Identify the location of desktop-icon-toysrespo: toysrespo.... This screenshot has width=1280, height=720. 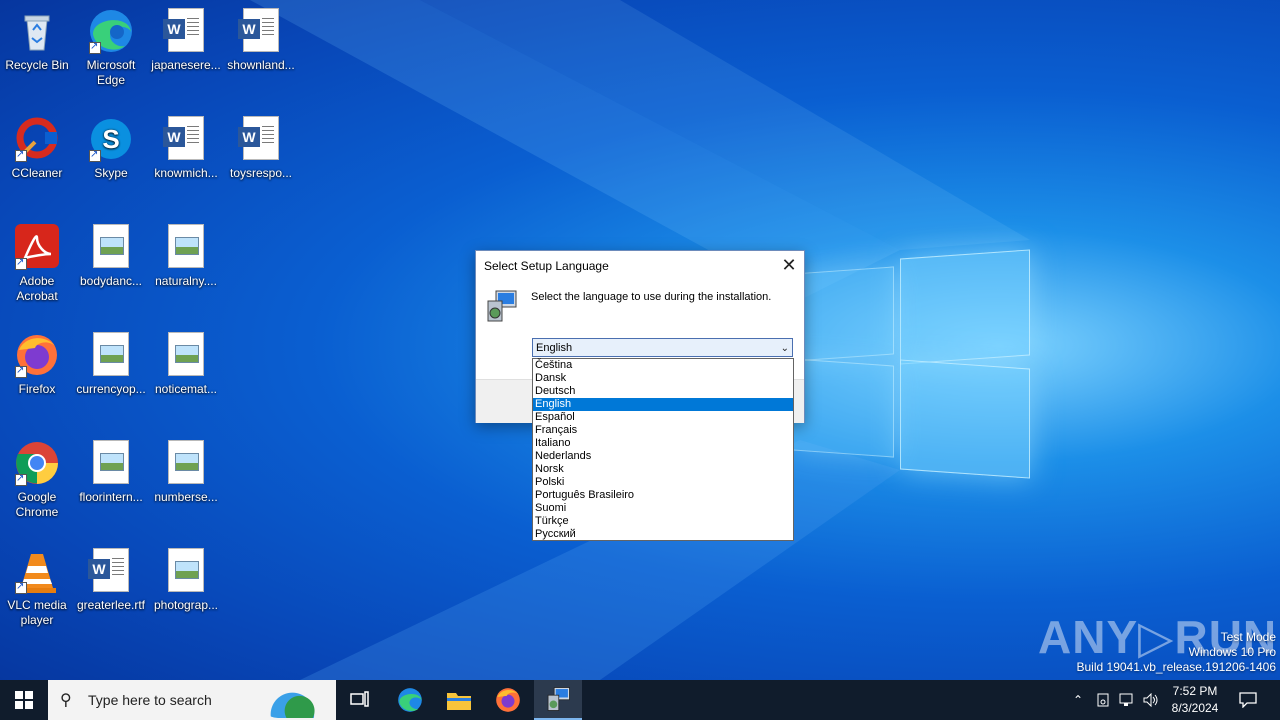
(261, 145).